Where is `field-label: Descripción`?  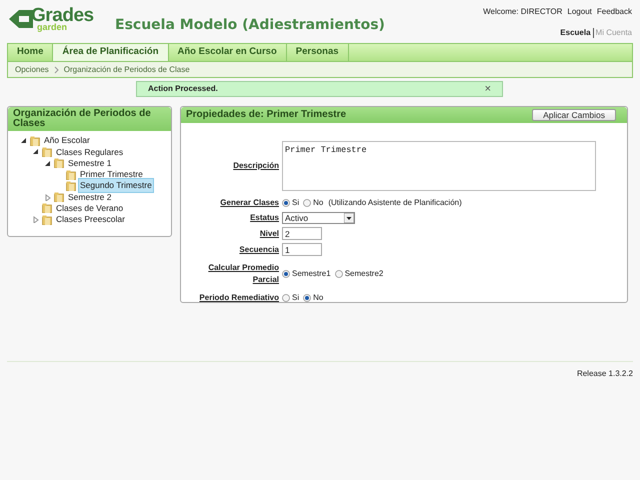 field-label: Descripción is located at coordinates (256, 165).